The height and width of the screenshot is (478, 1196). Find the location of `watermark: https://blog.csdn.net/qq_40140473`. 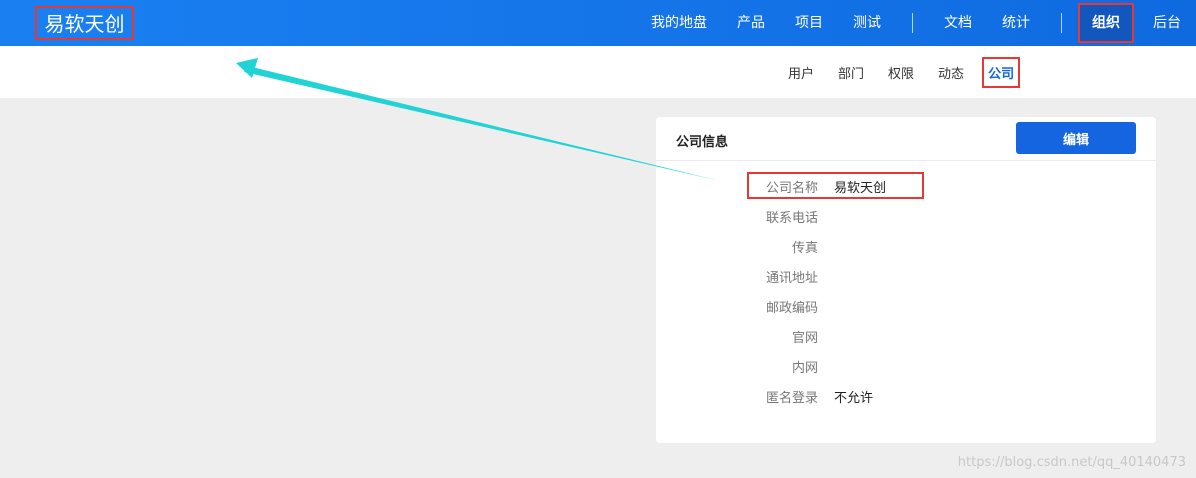

watermark: https://blog.csdn.net/qq_40140473 is located at coordinates (1071, 462).